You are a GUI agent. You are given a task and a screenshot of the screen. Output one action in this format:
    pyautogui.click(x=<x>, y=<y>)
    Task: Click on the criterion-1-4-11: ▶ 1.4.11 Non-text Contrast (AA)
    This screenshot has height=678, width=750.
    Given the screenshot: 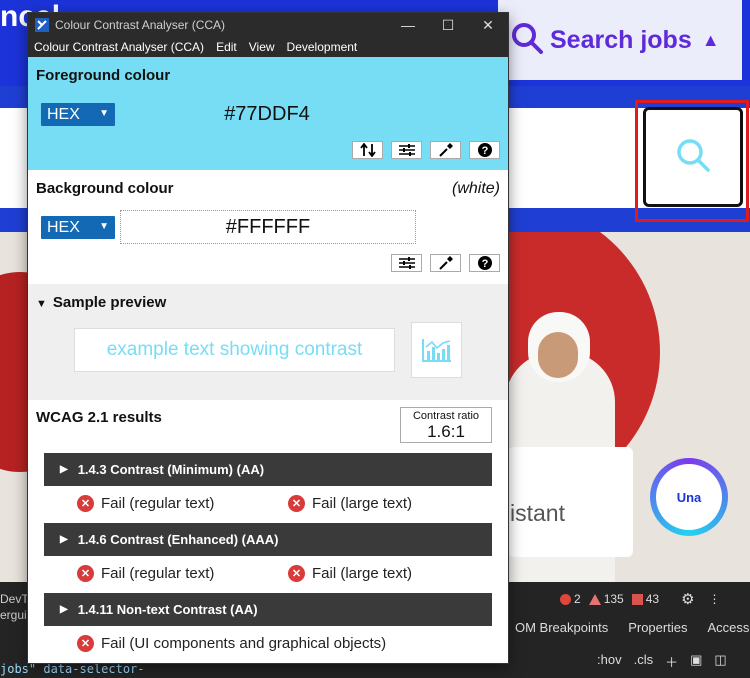 What is the action you would take?
    pyautogui.click(x=268, y=609)
    